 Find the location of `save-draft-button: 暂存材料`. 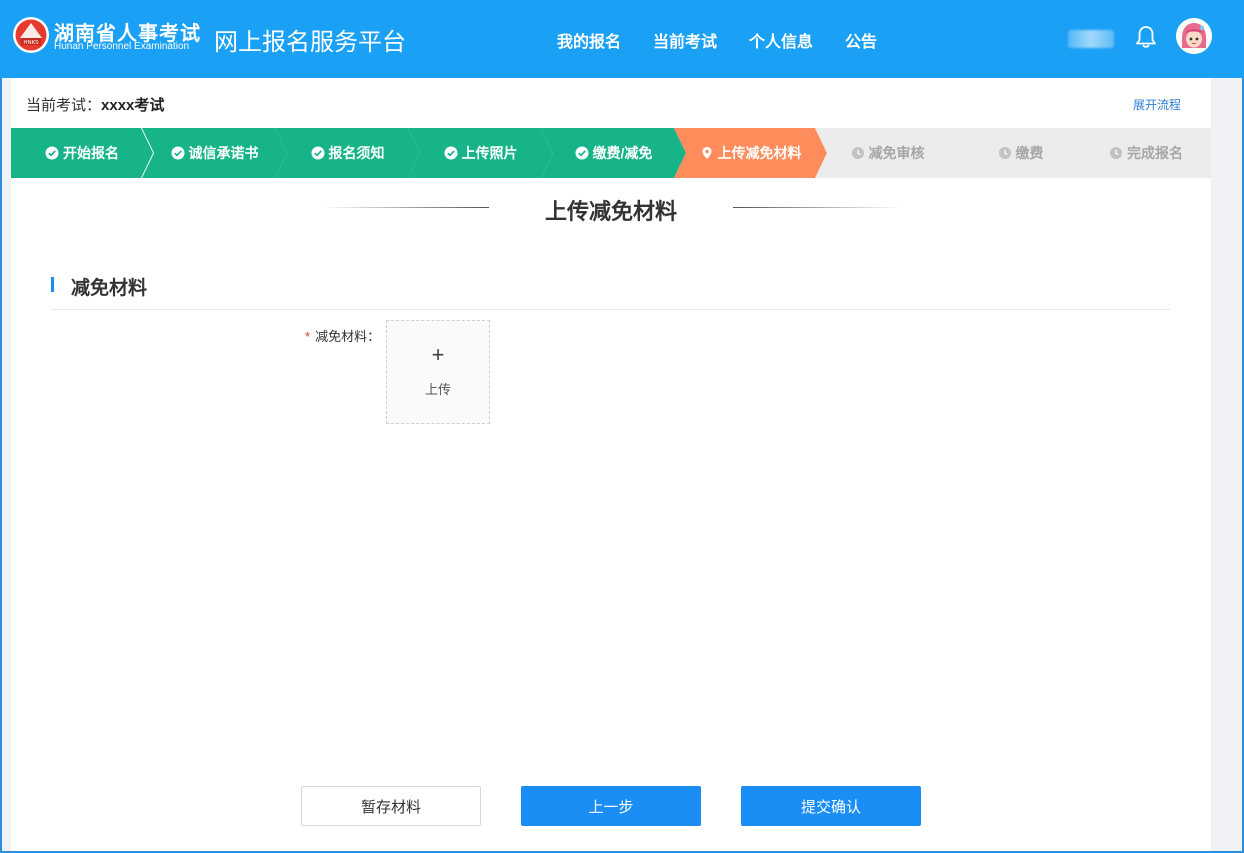

save-draft-button: 暂存材料 is located at coordinates (391, 806).